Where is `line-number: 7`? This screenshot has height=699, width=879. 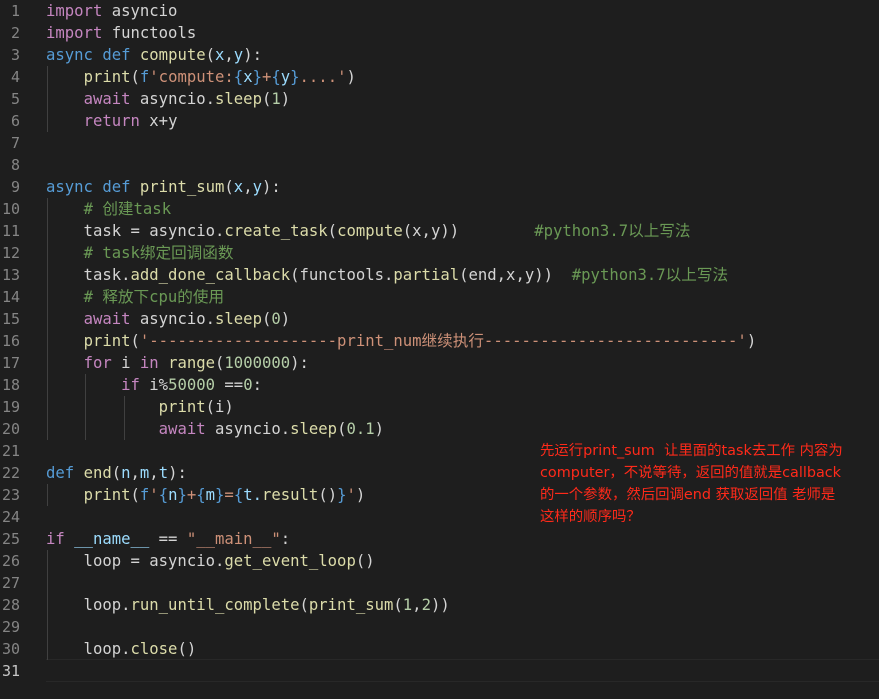
line-number: 7 is located at coordinates (15, 143).